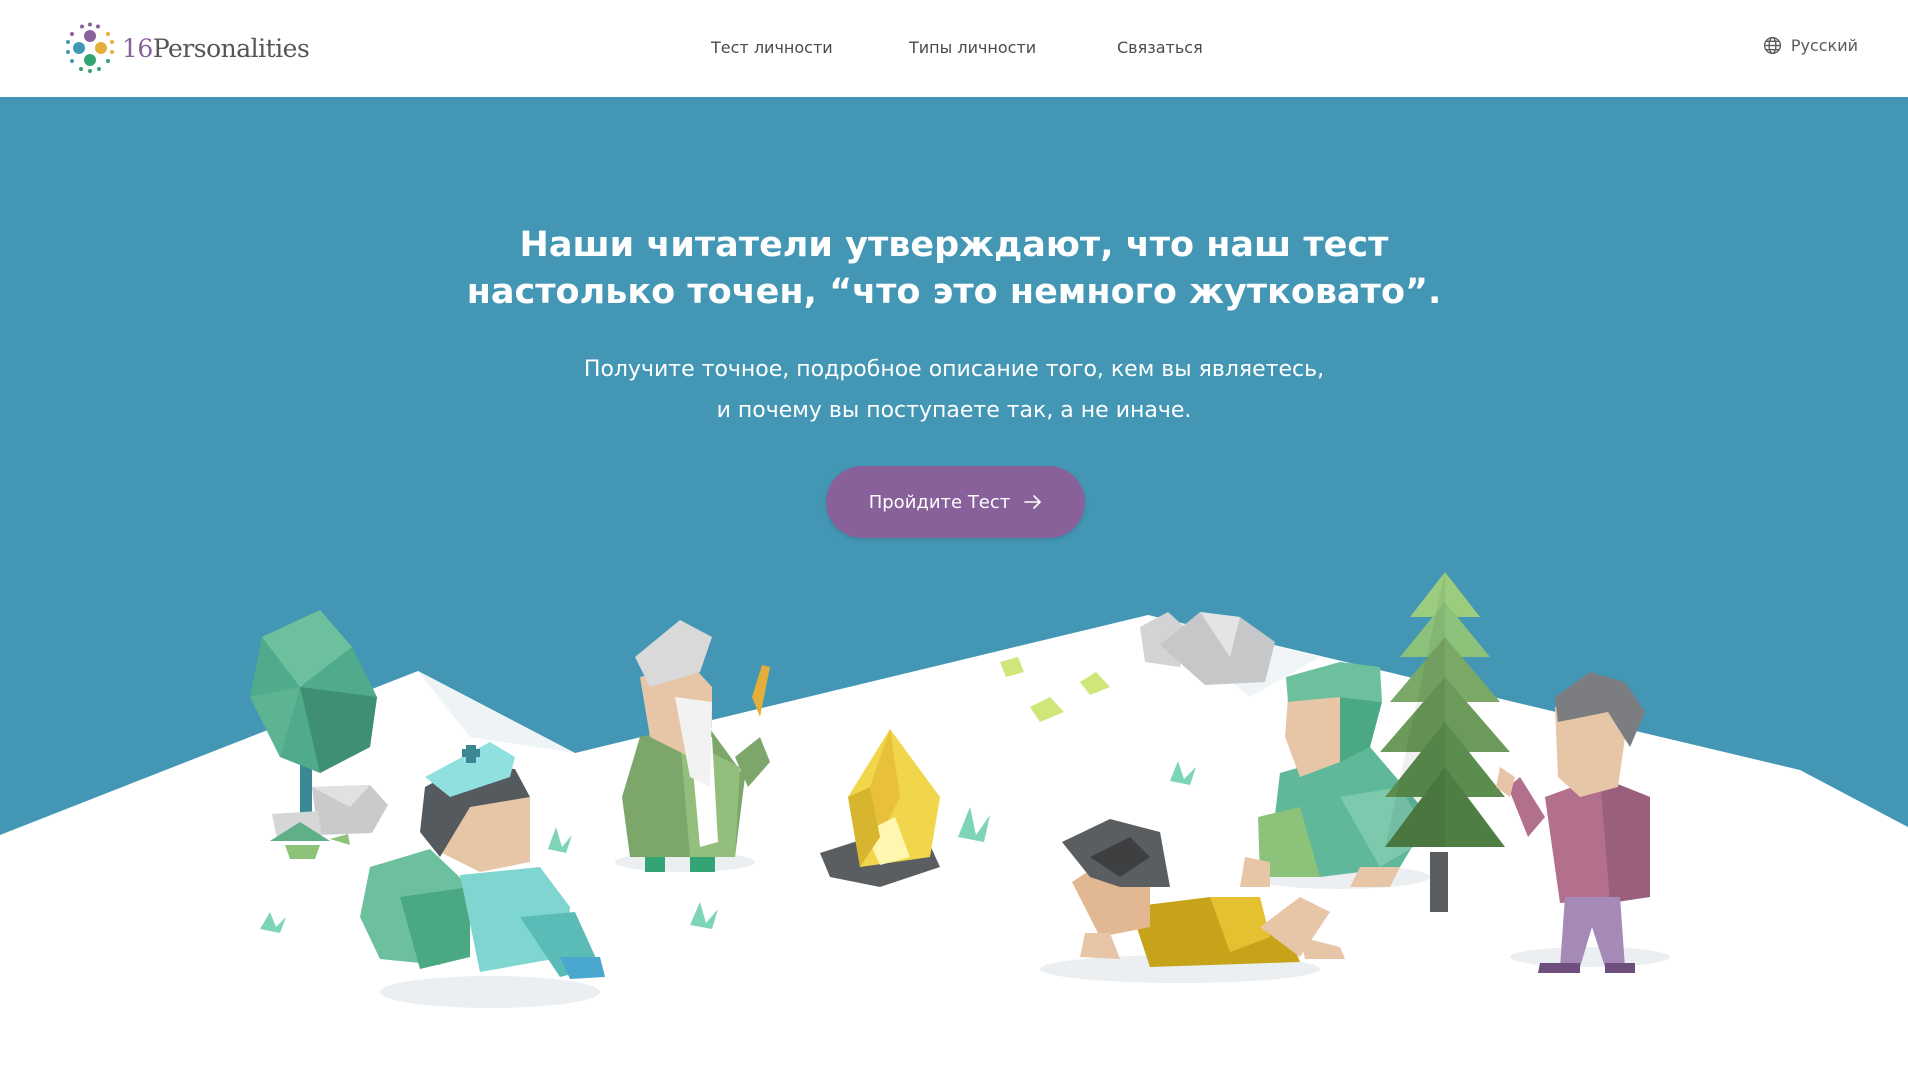  I want to click on globe-icon, so click(1772, 45).